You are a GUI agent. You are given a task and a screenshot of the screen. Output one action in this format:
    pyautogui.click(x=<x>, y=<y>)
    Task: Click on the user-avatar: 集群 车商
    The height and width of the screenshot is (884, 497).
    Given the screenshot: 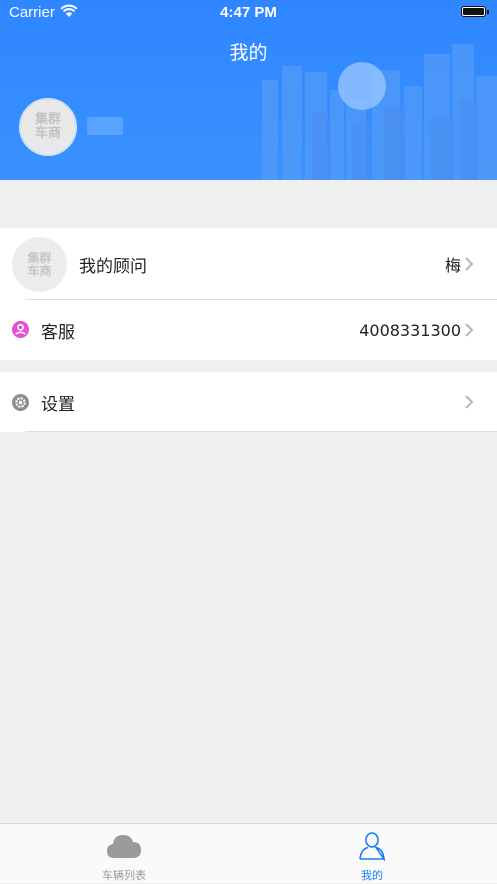 What is the action you would take?
    pyautogui.click(x=48, y=127)
    